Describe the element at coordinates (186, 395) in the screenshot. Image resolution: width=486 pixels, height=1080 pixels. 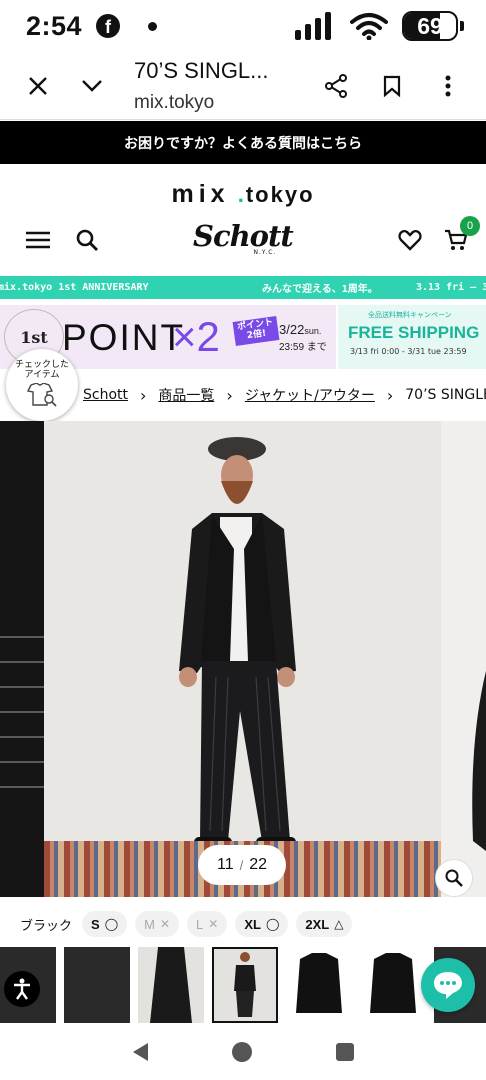
I see `breadcrumb-item-products: 商品一覧` at that location.